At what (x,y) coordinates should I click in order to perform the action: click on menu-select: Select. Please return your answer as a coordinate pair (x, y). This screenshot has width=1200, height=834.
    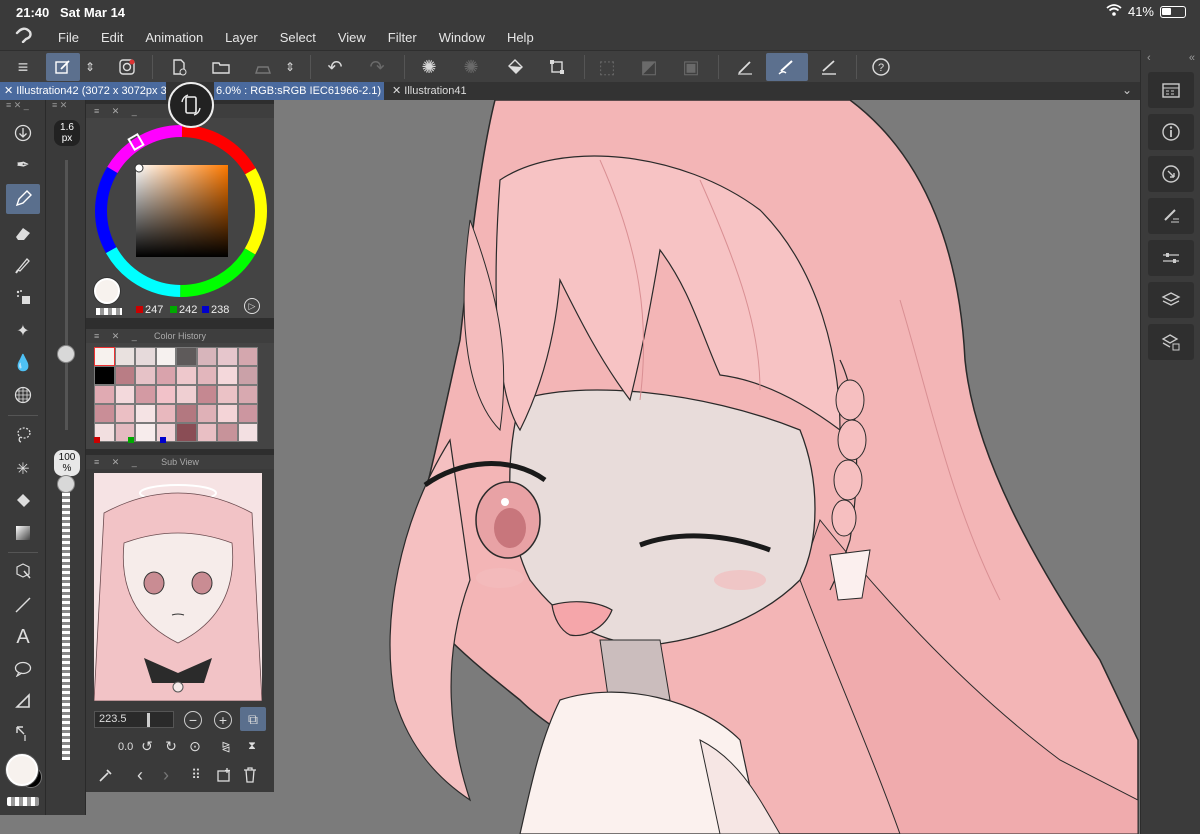
    Looking at the image, I should click on (298, 37).